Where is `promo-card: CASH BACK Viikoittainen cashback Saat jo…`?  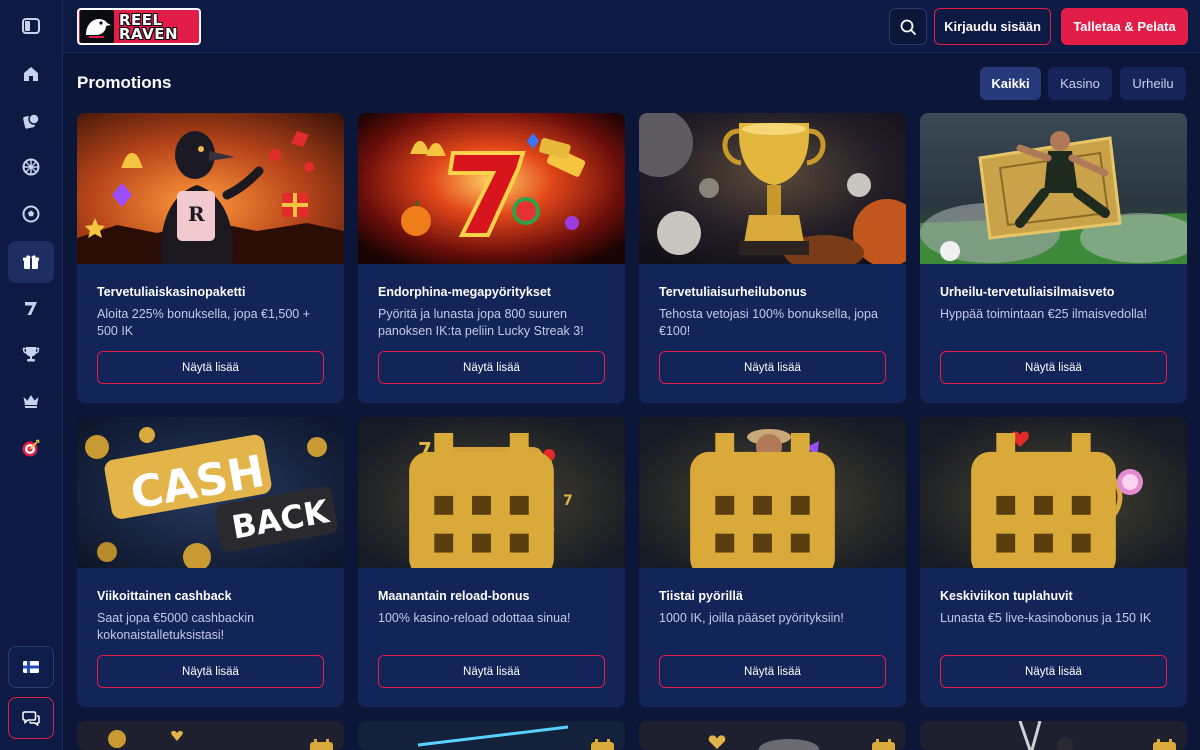
promo-card: CASH BACK Viikoittainen cashback Saat jo… is located at coordinates (210, 562).